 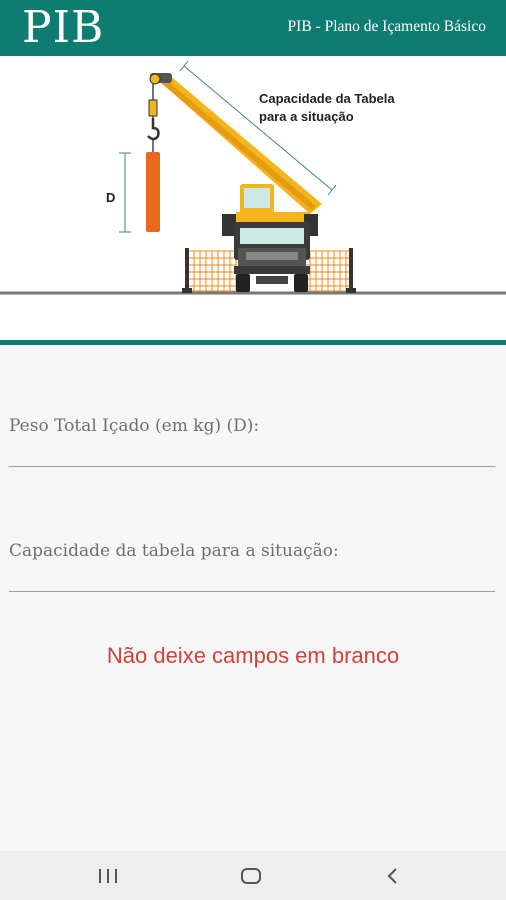 I want to click on section-divider, so click(x=253, y=342).